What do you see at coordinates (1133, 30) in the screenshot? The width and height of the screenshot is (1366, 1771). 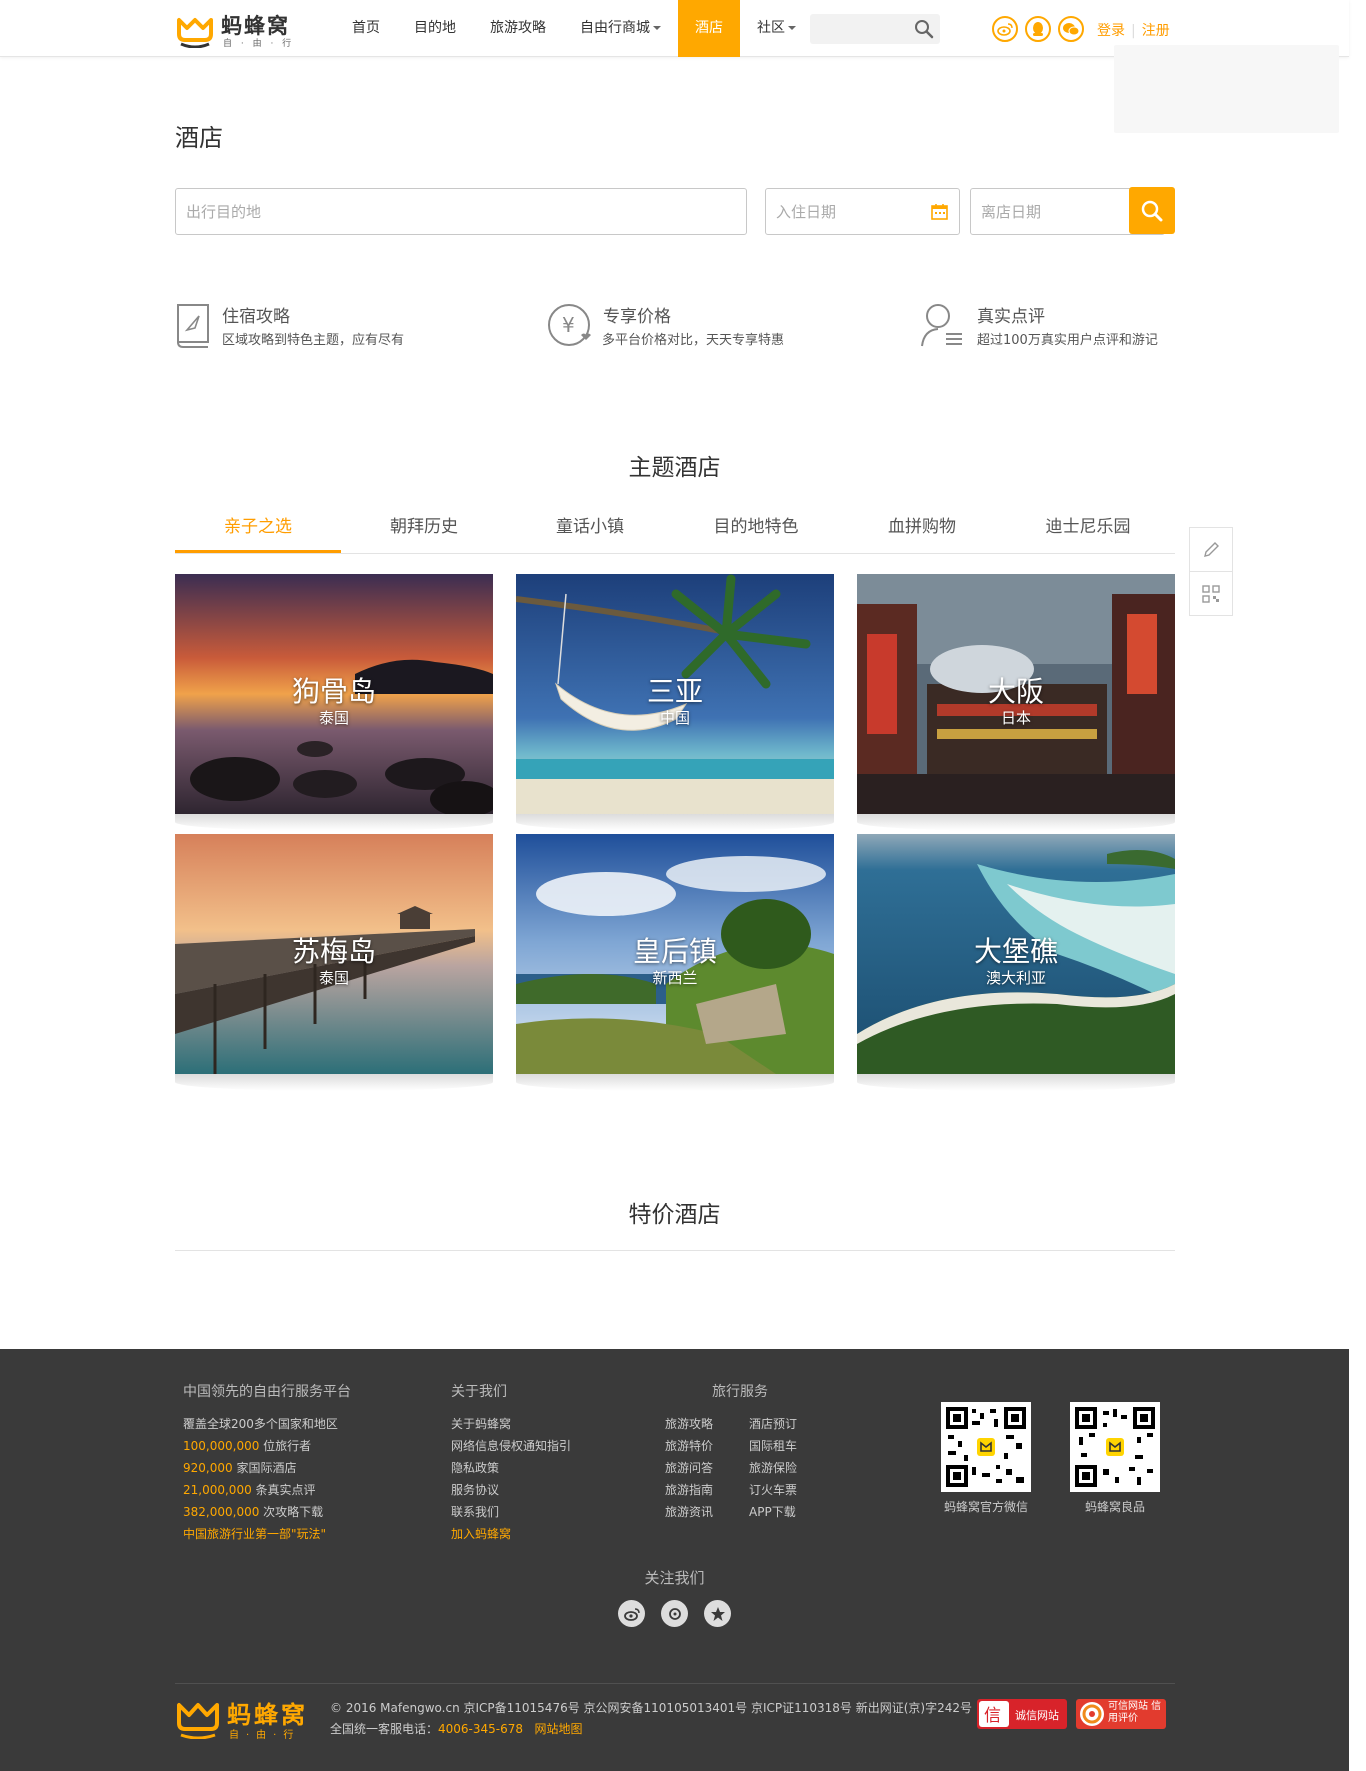 I see `auth-links: 登录 | 注册` at bounding box center [1133, 30].